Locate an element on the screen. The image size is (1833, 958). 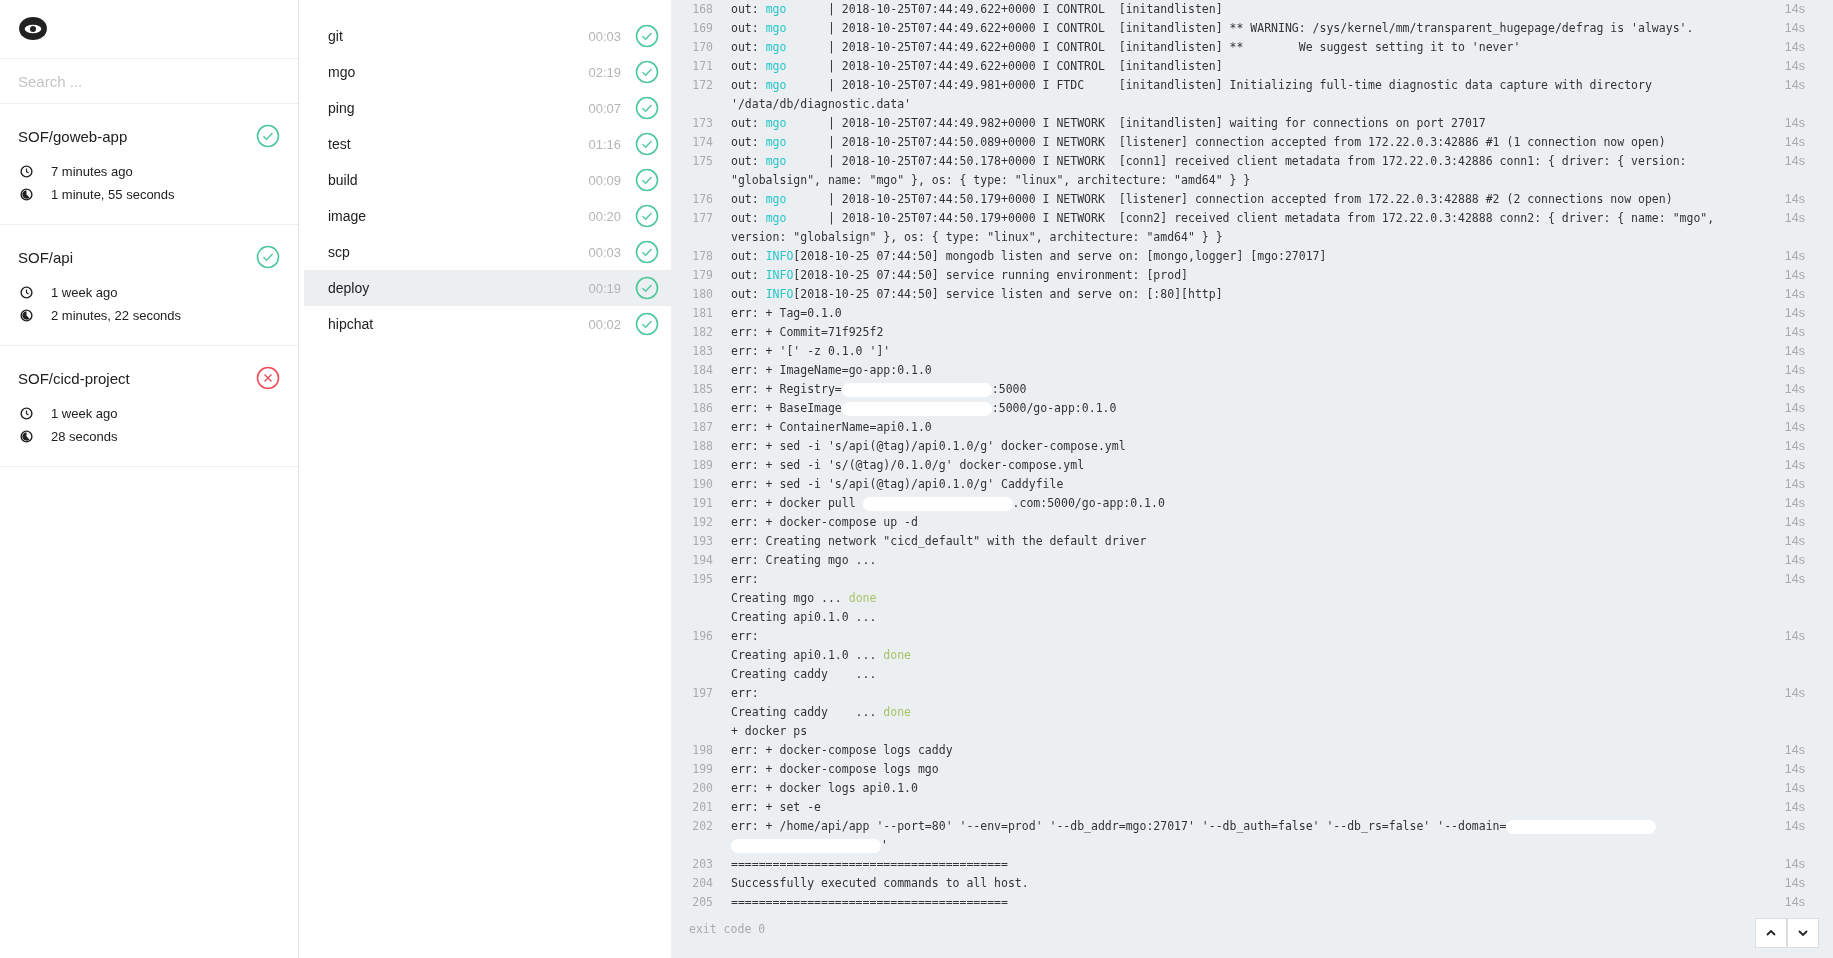
timer-icon is located at coordinates (26, 194).